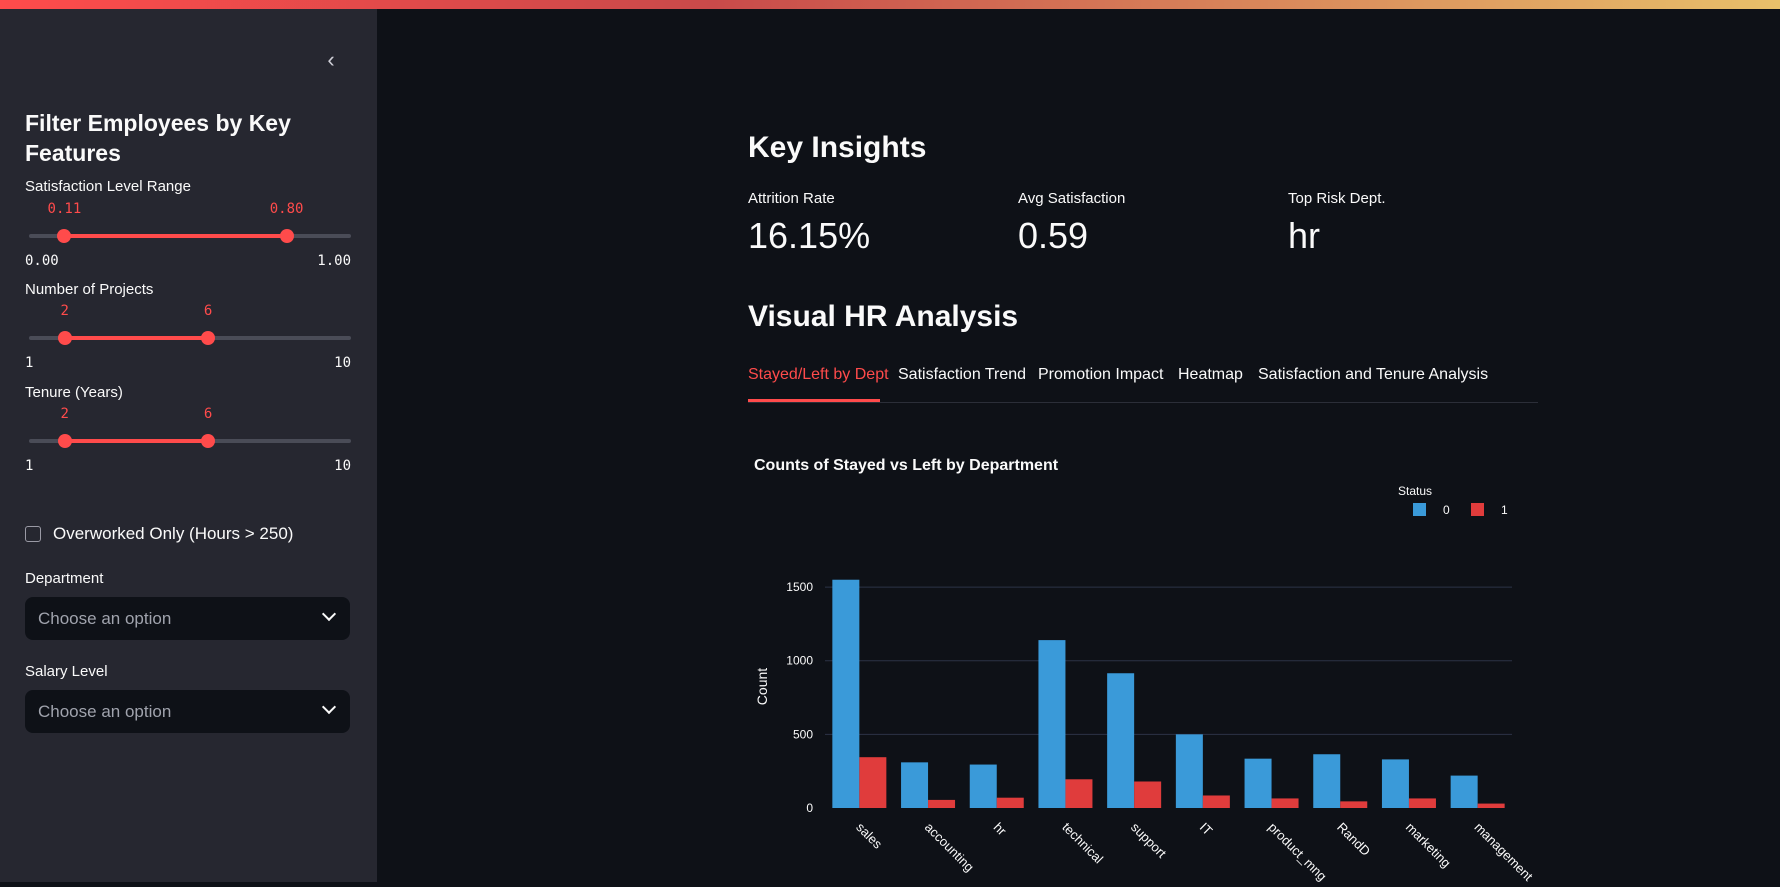  Describe the element at coordinates (869, 836) in the screenshot. I see `x-tick-label: sales` at that location.